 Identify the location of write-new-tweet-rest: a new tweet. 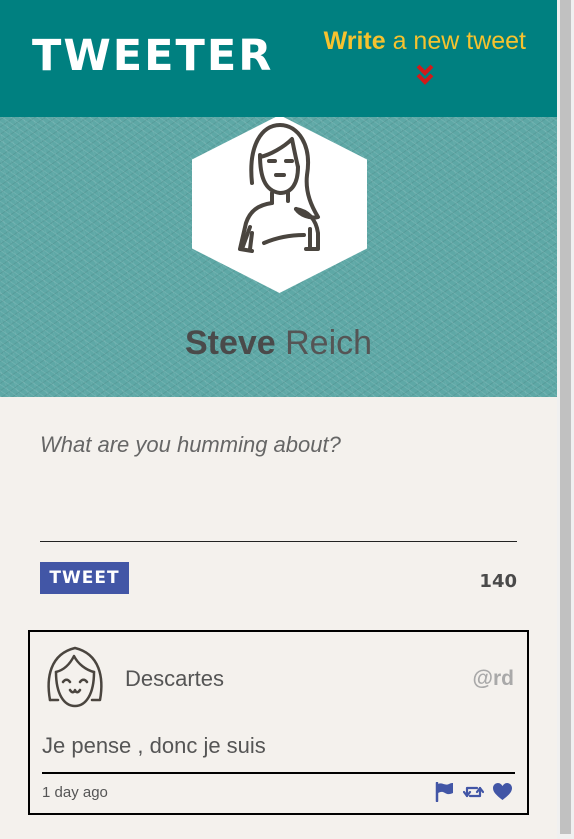
(455, 41).